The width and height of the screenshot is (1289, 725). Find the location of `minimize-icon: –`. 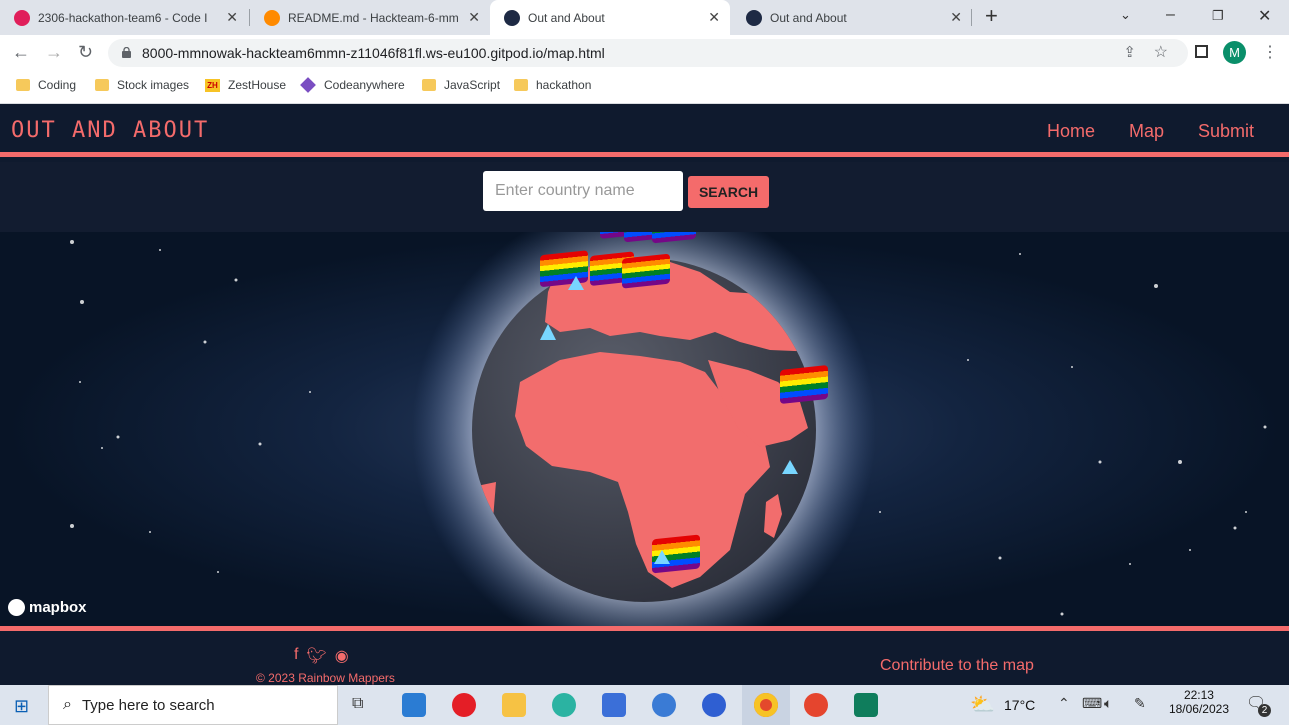

minimize-icon: – is located at coordinates (1170, 15).